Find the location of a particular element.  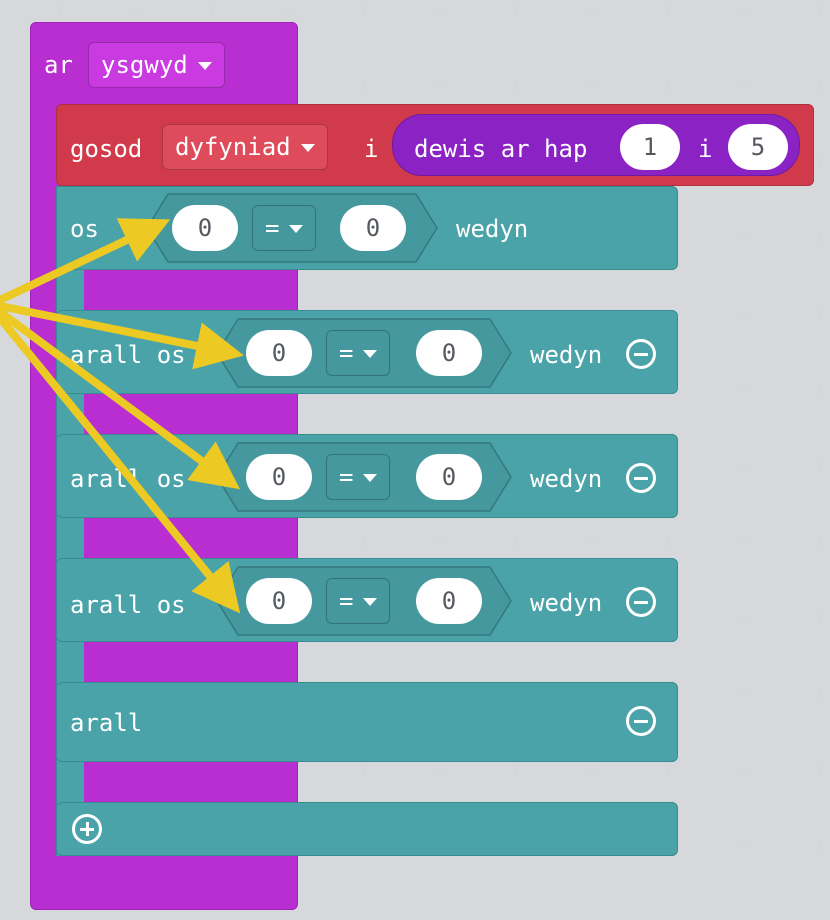

set-to-label: i is located at coordinates (371, 149).